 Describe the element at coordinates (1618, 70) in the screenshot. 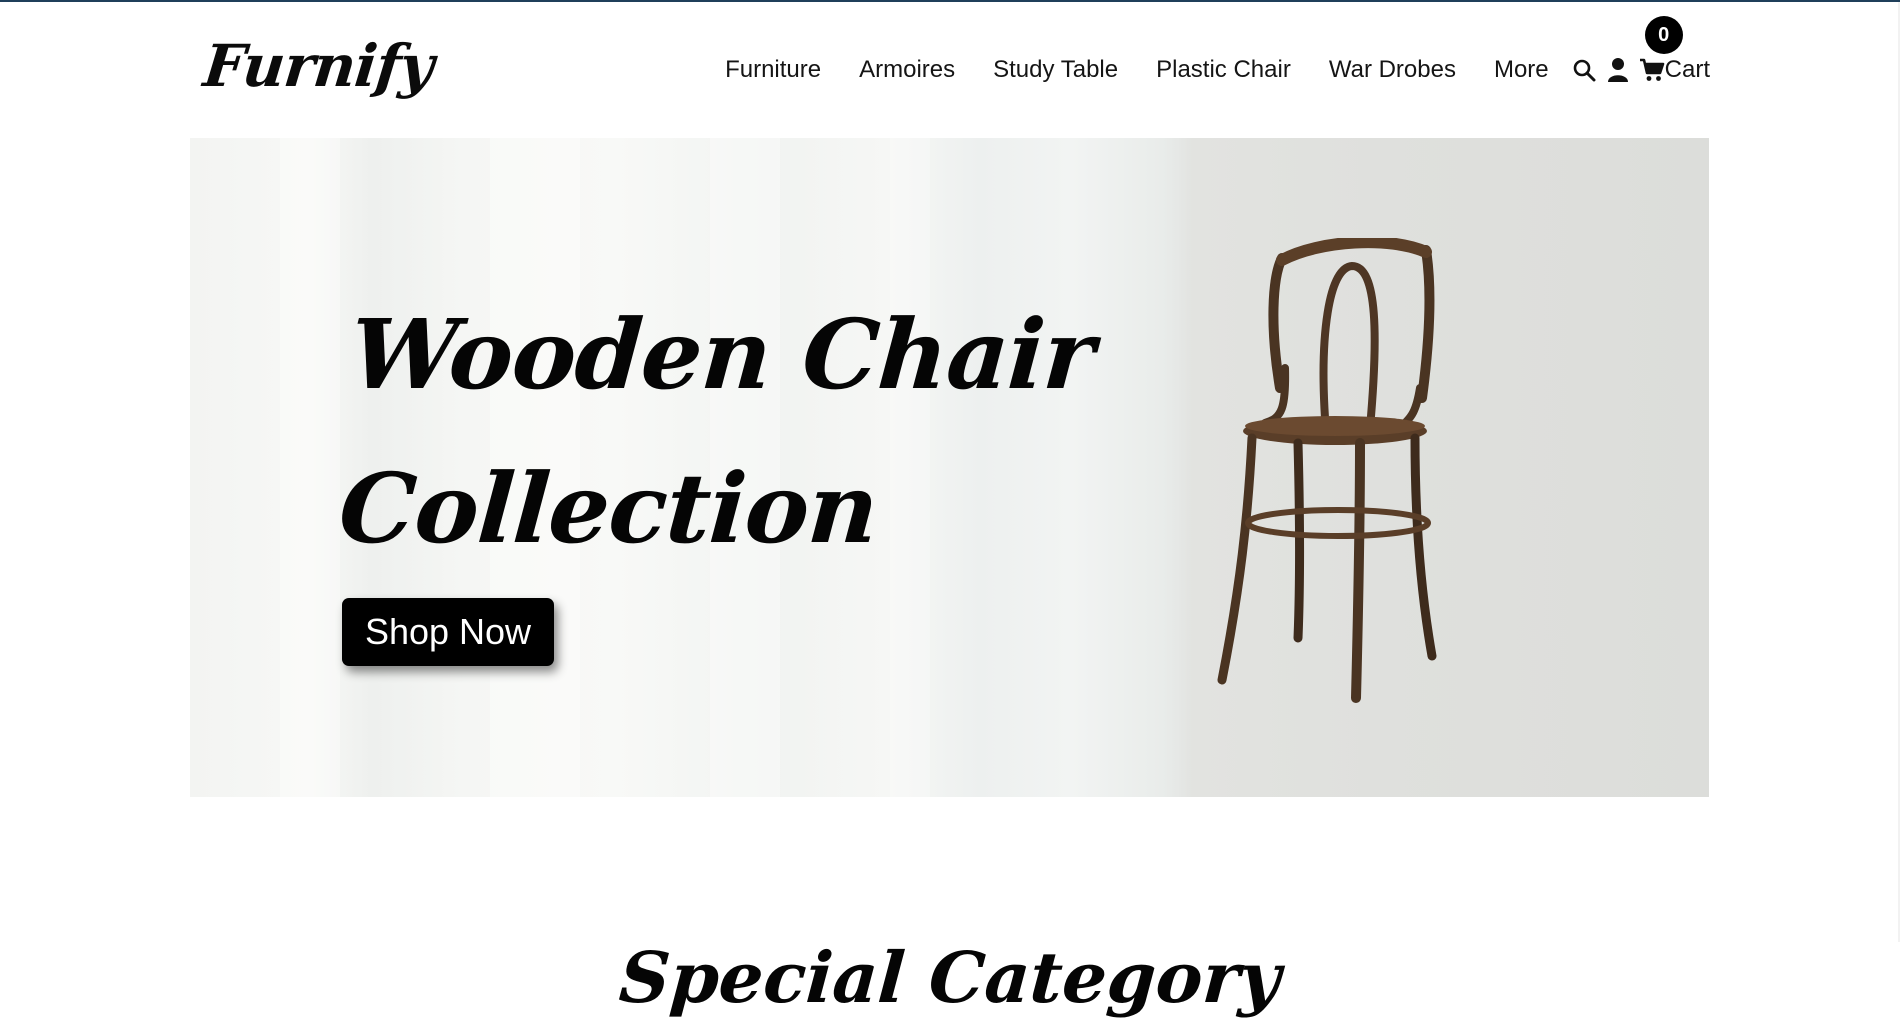

I see `user-icon` at that location.